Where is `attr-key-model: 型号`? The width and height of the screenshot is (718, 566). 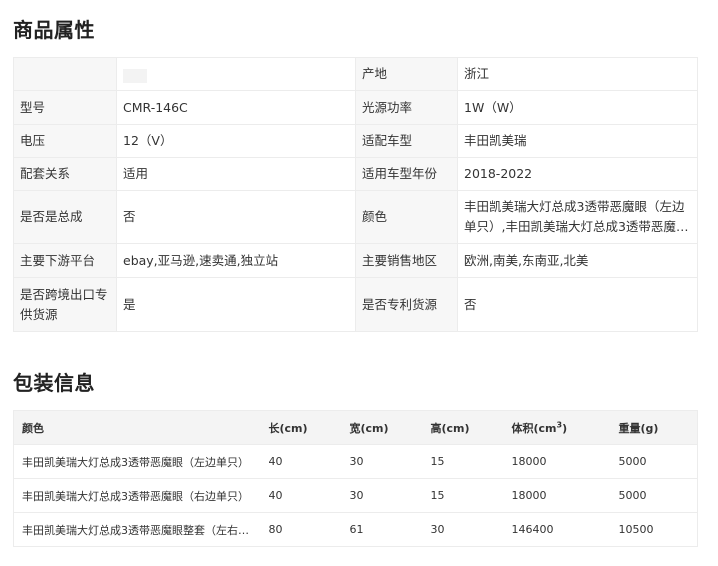 attr-key-model: 型号 is located at coordinates (65, 107).